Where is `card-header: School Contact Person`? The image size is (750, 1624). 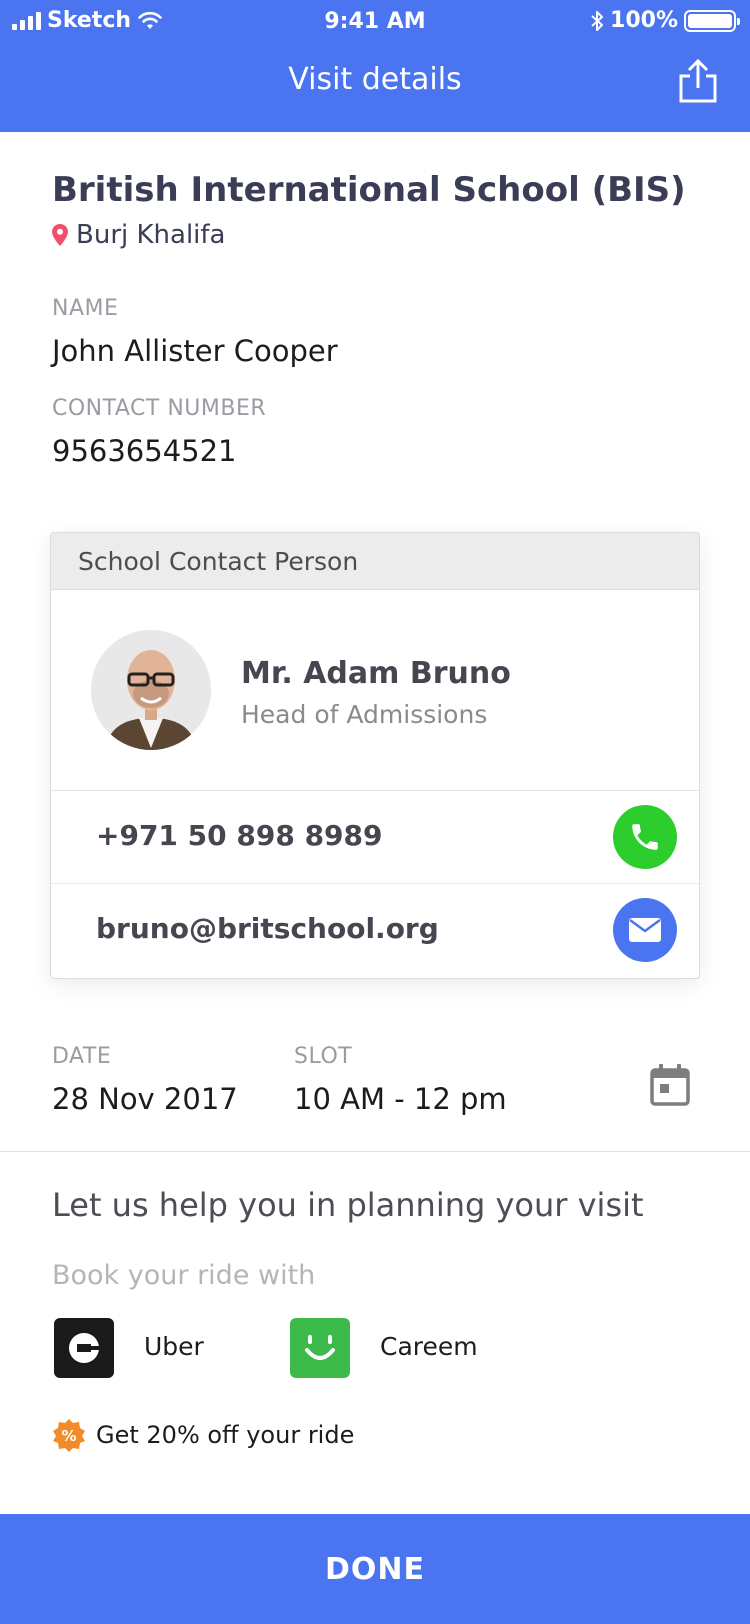 card-header: School Contact Person is located at coordinates (375, 561).